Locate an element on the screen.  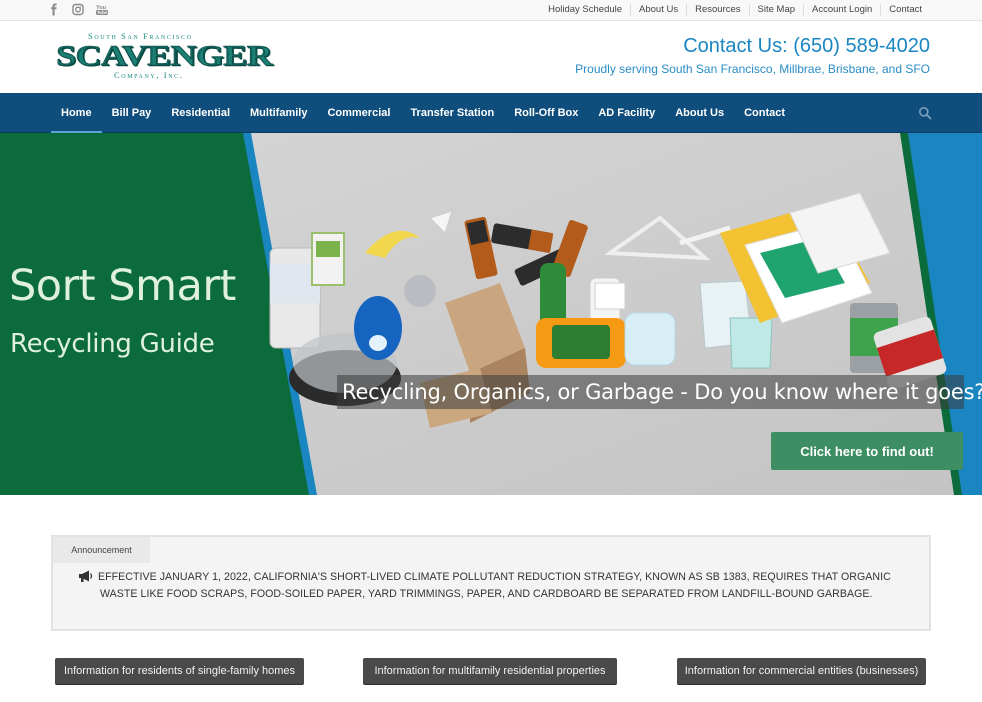
nav-item-bill-pay: Bill Pay is located at coordinates (132, 113).